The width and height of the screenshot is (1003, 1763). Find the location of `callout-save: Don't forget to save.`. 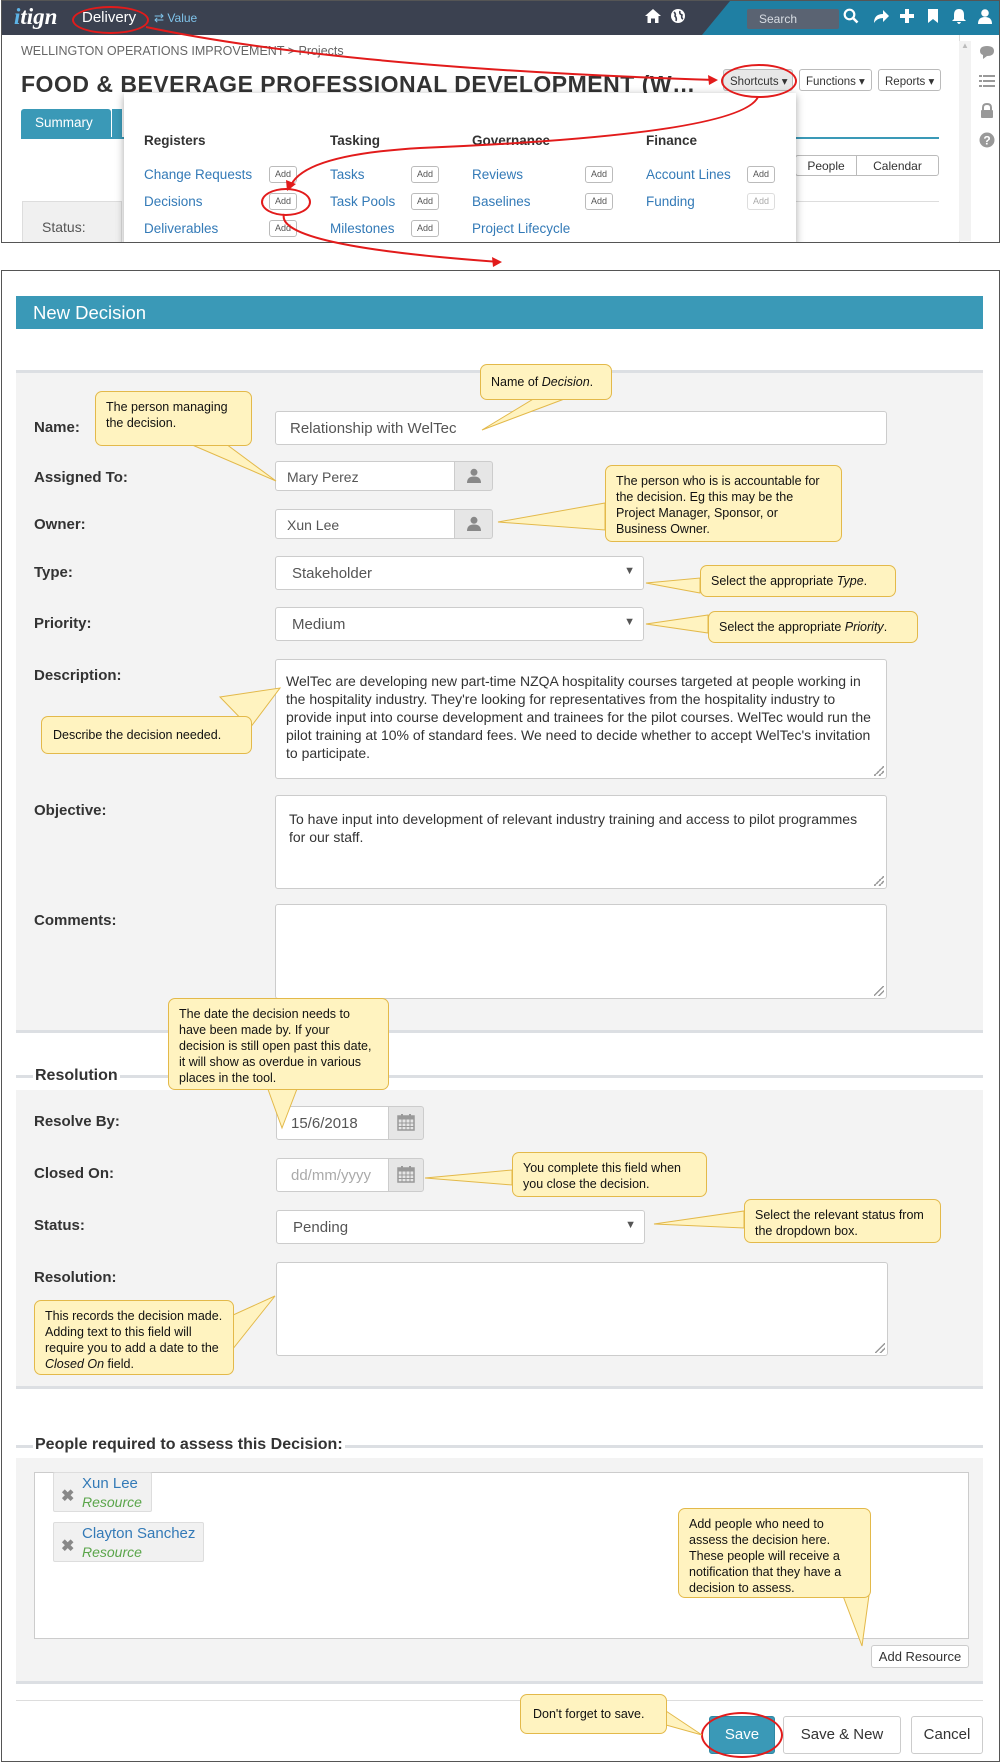

callout-save: Don't forget to save. is located at coordinates (593, 1714).